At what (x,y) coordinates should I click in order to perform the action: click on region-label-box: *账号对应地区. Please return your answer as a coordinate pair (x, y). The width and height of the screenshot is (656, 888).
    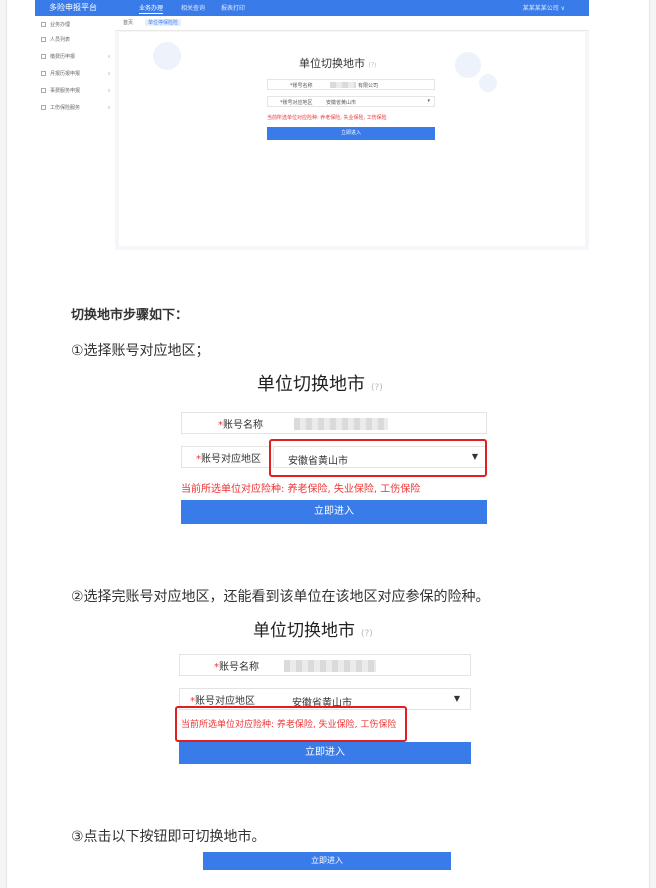
    Looking at the image, I should click on (226, 457).